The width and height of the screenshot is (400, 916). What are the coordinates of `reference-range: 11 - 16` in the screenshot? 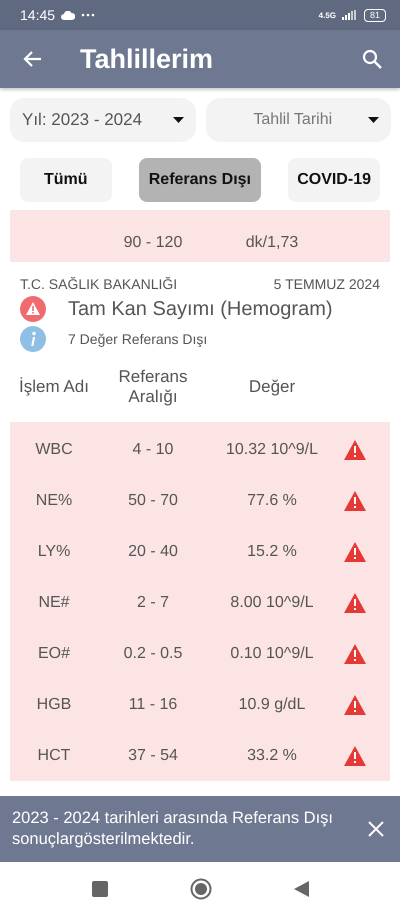 It's located at (153, 705).